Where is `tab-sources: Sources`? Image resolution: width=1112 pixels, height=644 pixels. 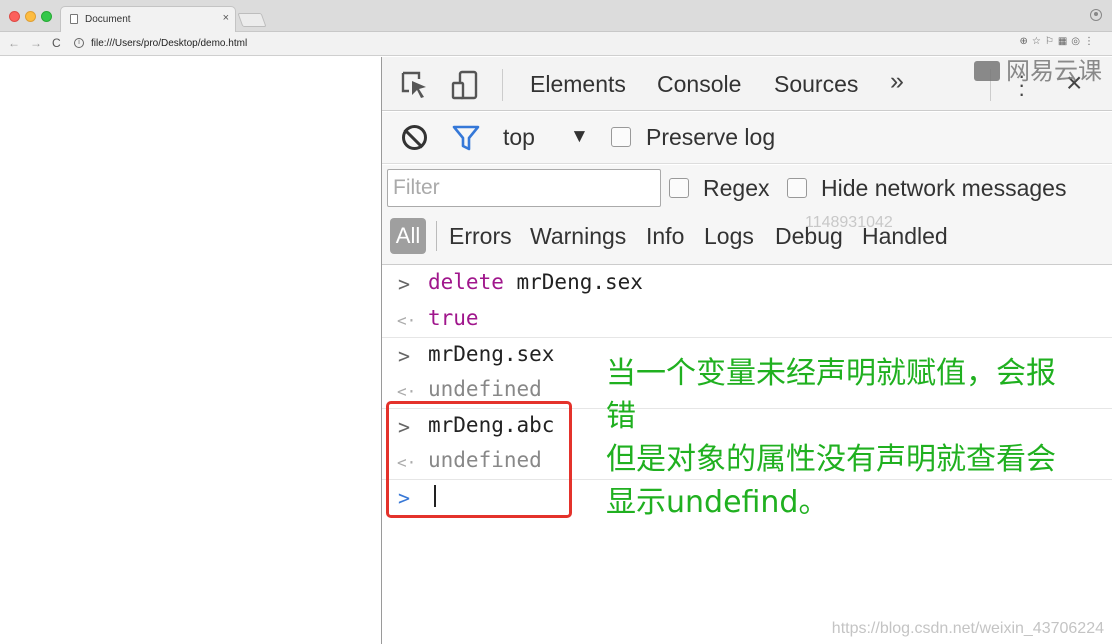 tab-sources: Sources is located at coordinates (816, 84).